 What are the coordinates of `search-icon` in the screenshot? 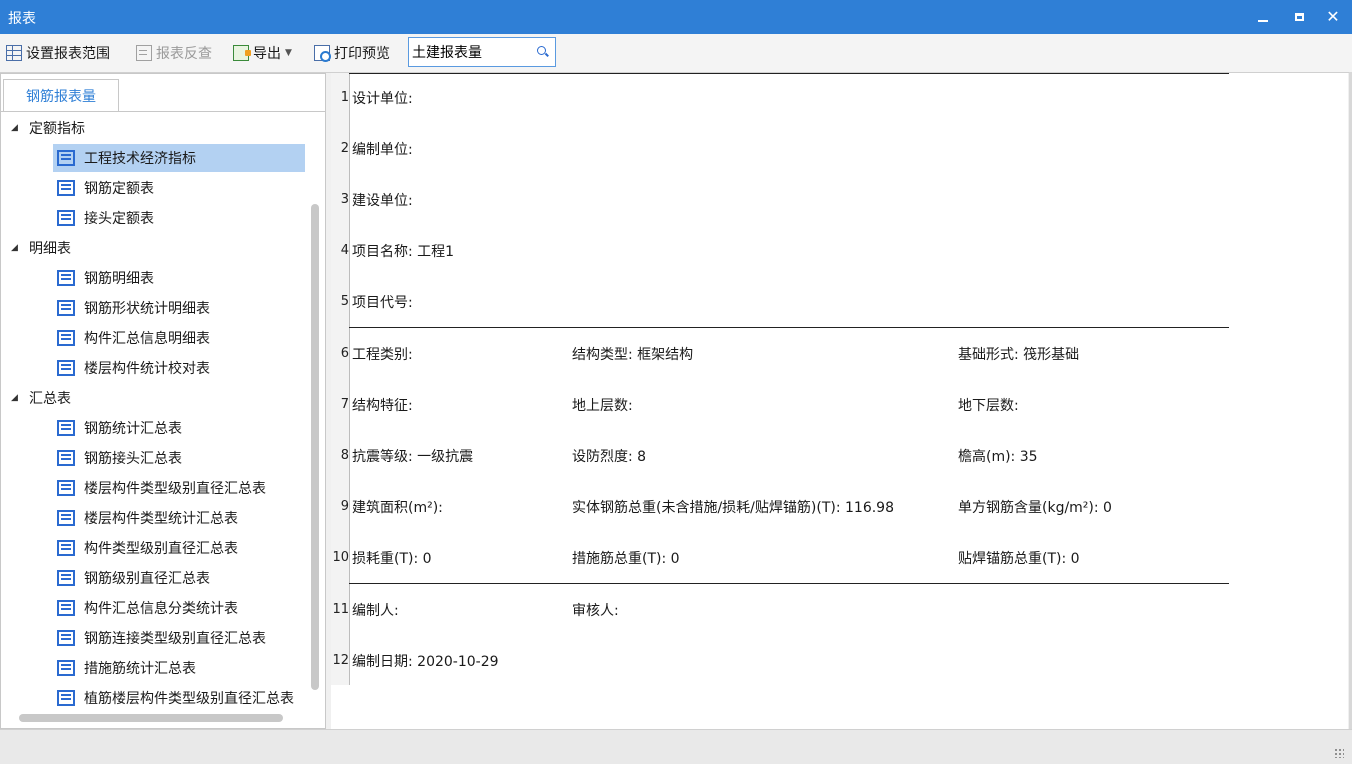 It's located at (543, 52).